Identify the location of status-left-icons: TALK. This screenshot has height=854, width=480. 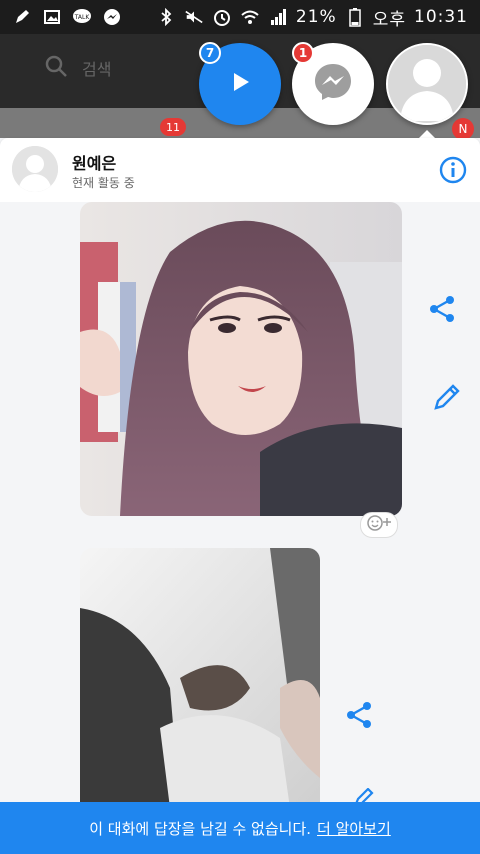
(61, 17).